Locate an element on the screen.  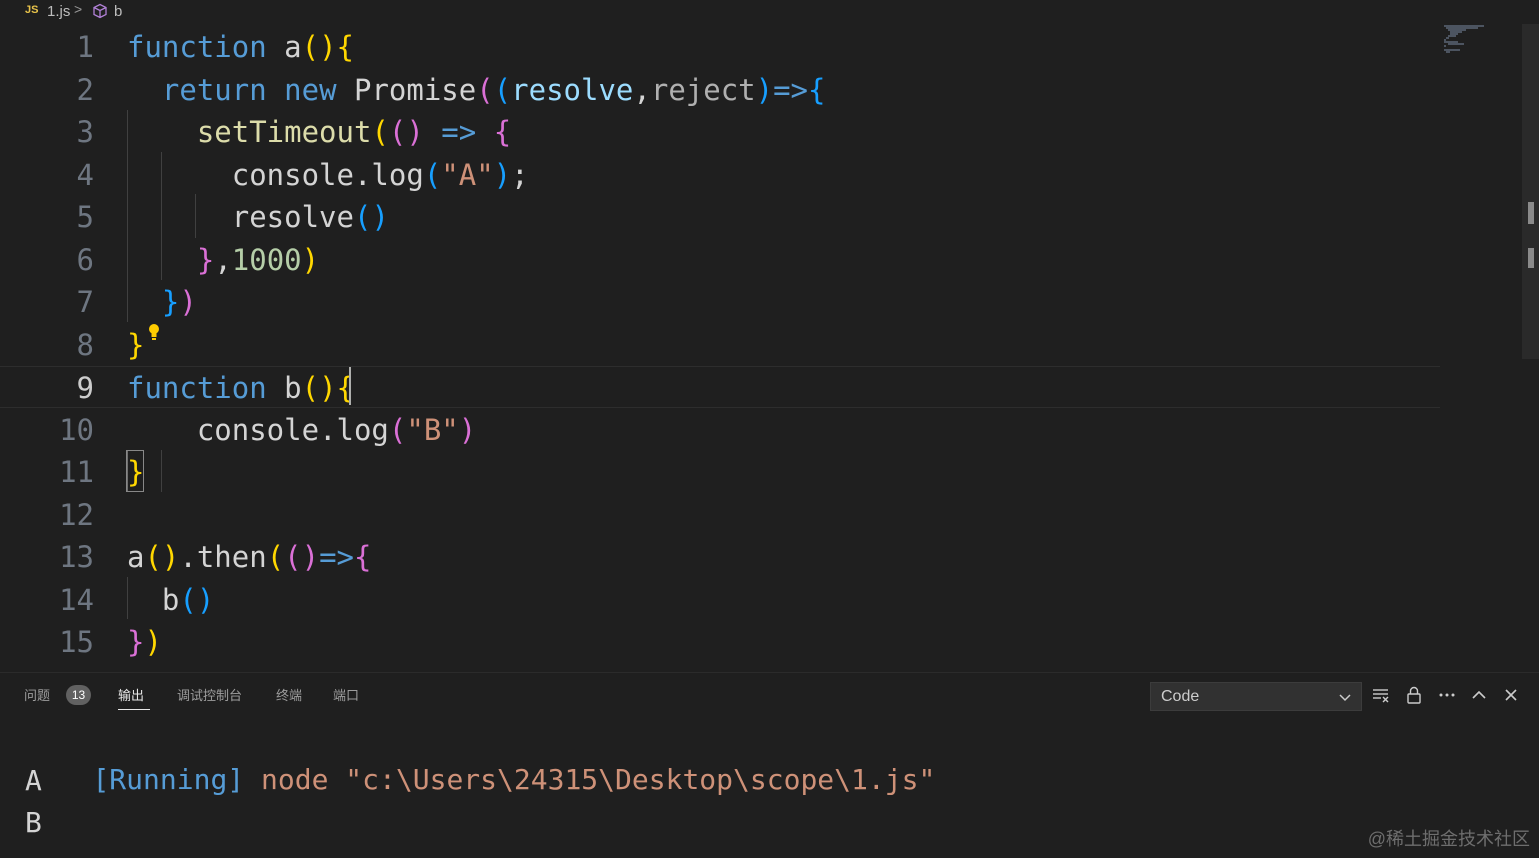
line-number: 11 is located at coordinates (76, 472).